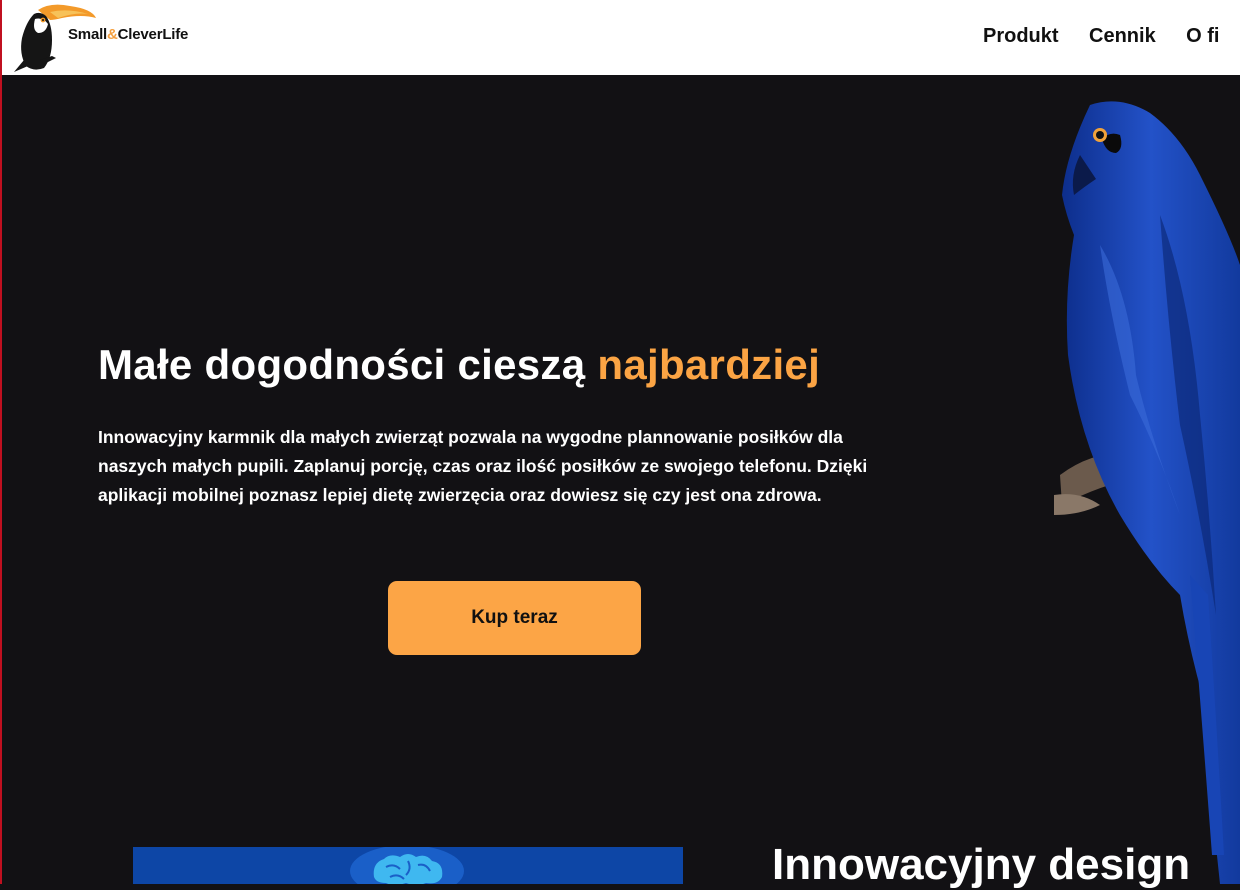  Describe the element at coordinates (514, 618) in the screenshot. I see `buy-now-button: Kup teraz` at that location.